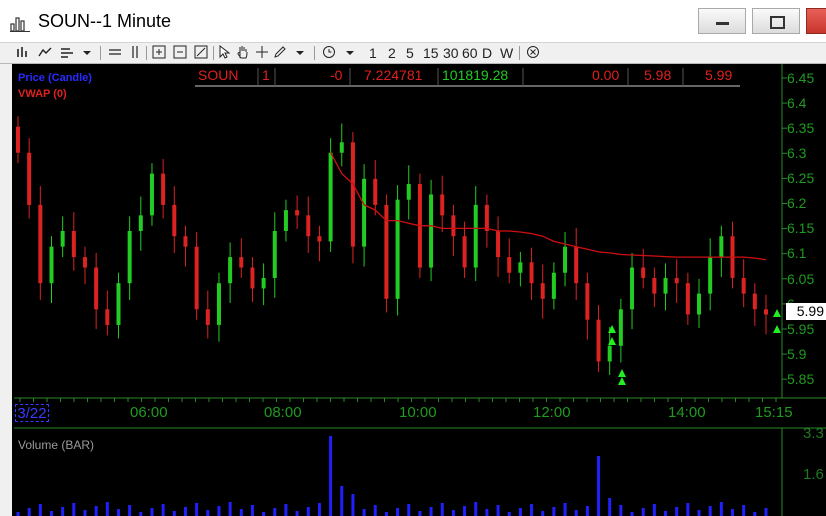 This screenshot has height=516, width=826. What do you see at coordinates (392, 476) in the screenshot?
I see `volume-bars-layer` at bounding box center [392, 476].